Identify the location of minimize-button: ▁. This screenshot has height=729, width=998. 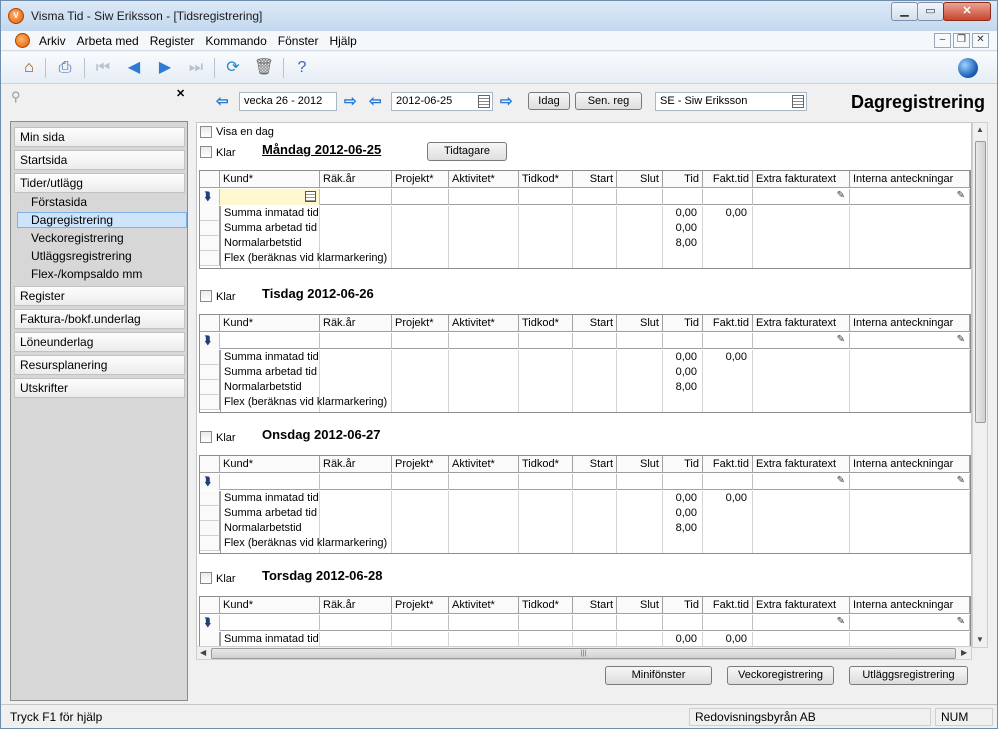
(904, 11).